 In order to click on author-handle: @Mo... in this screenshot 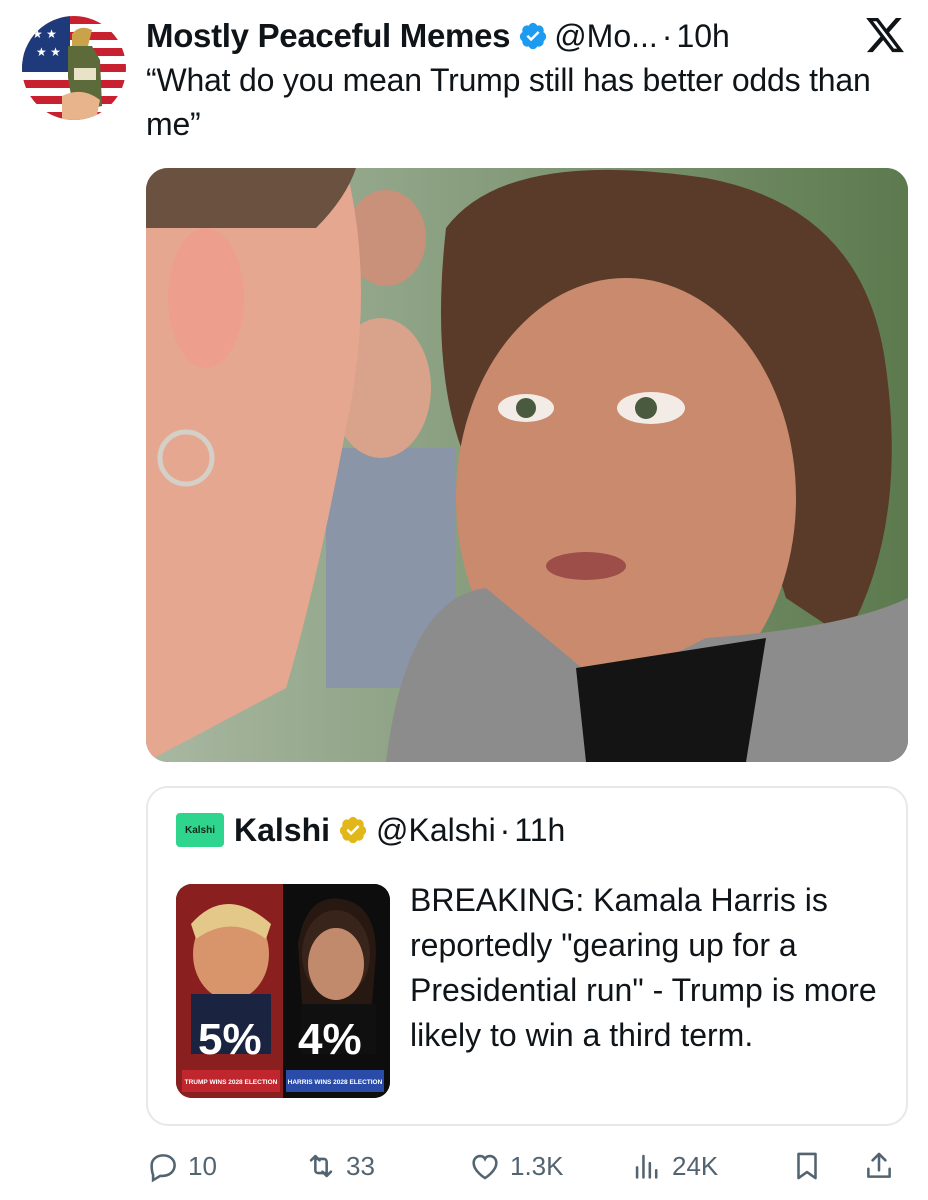, I will do `click(606, 36)`.